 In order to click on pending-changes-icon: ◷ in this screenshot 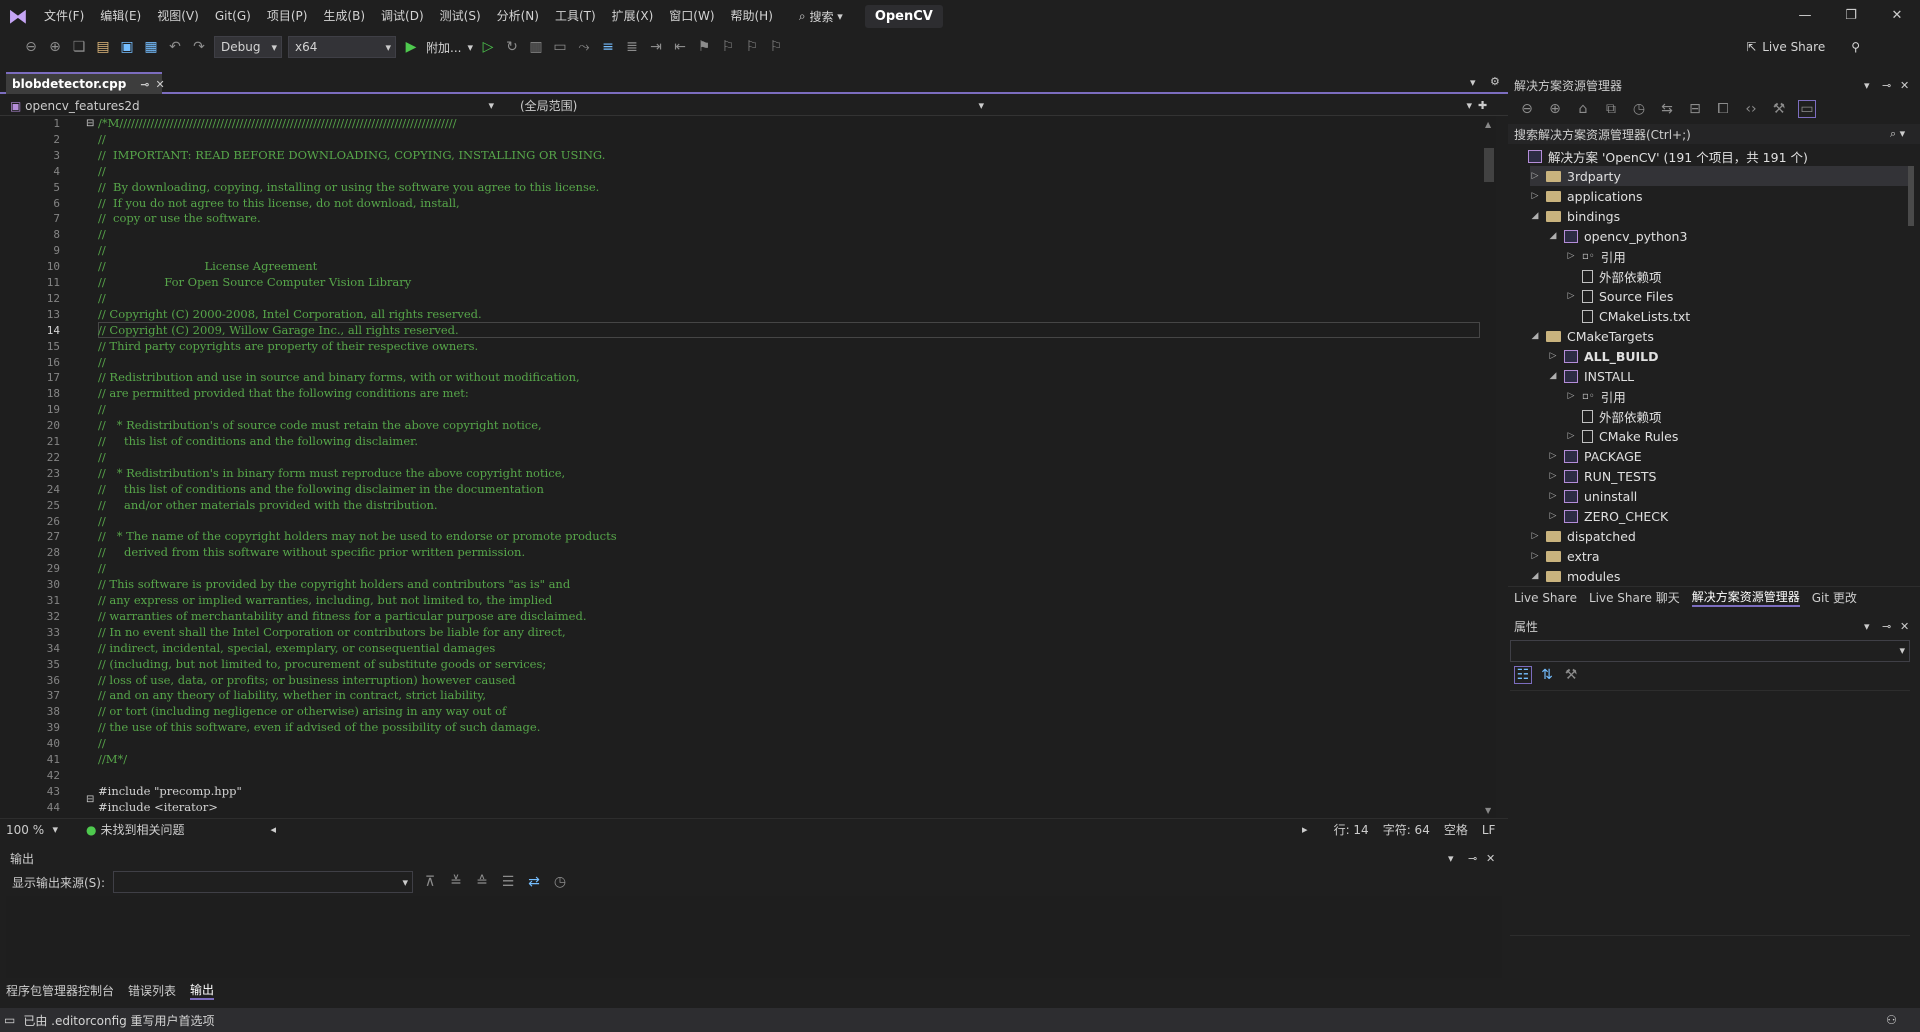, I will do `click(1639, 109)`.